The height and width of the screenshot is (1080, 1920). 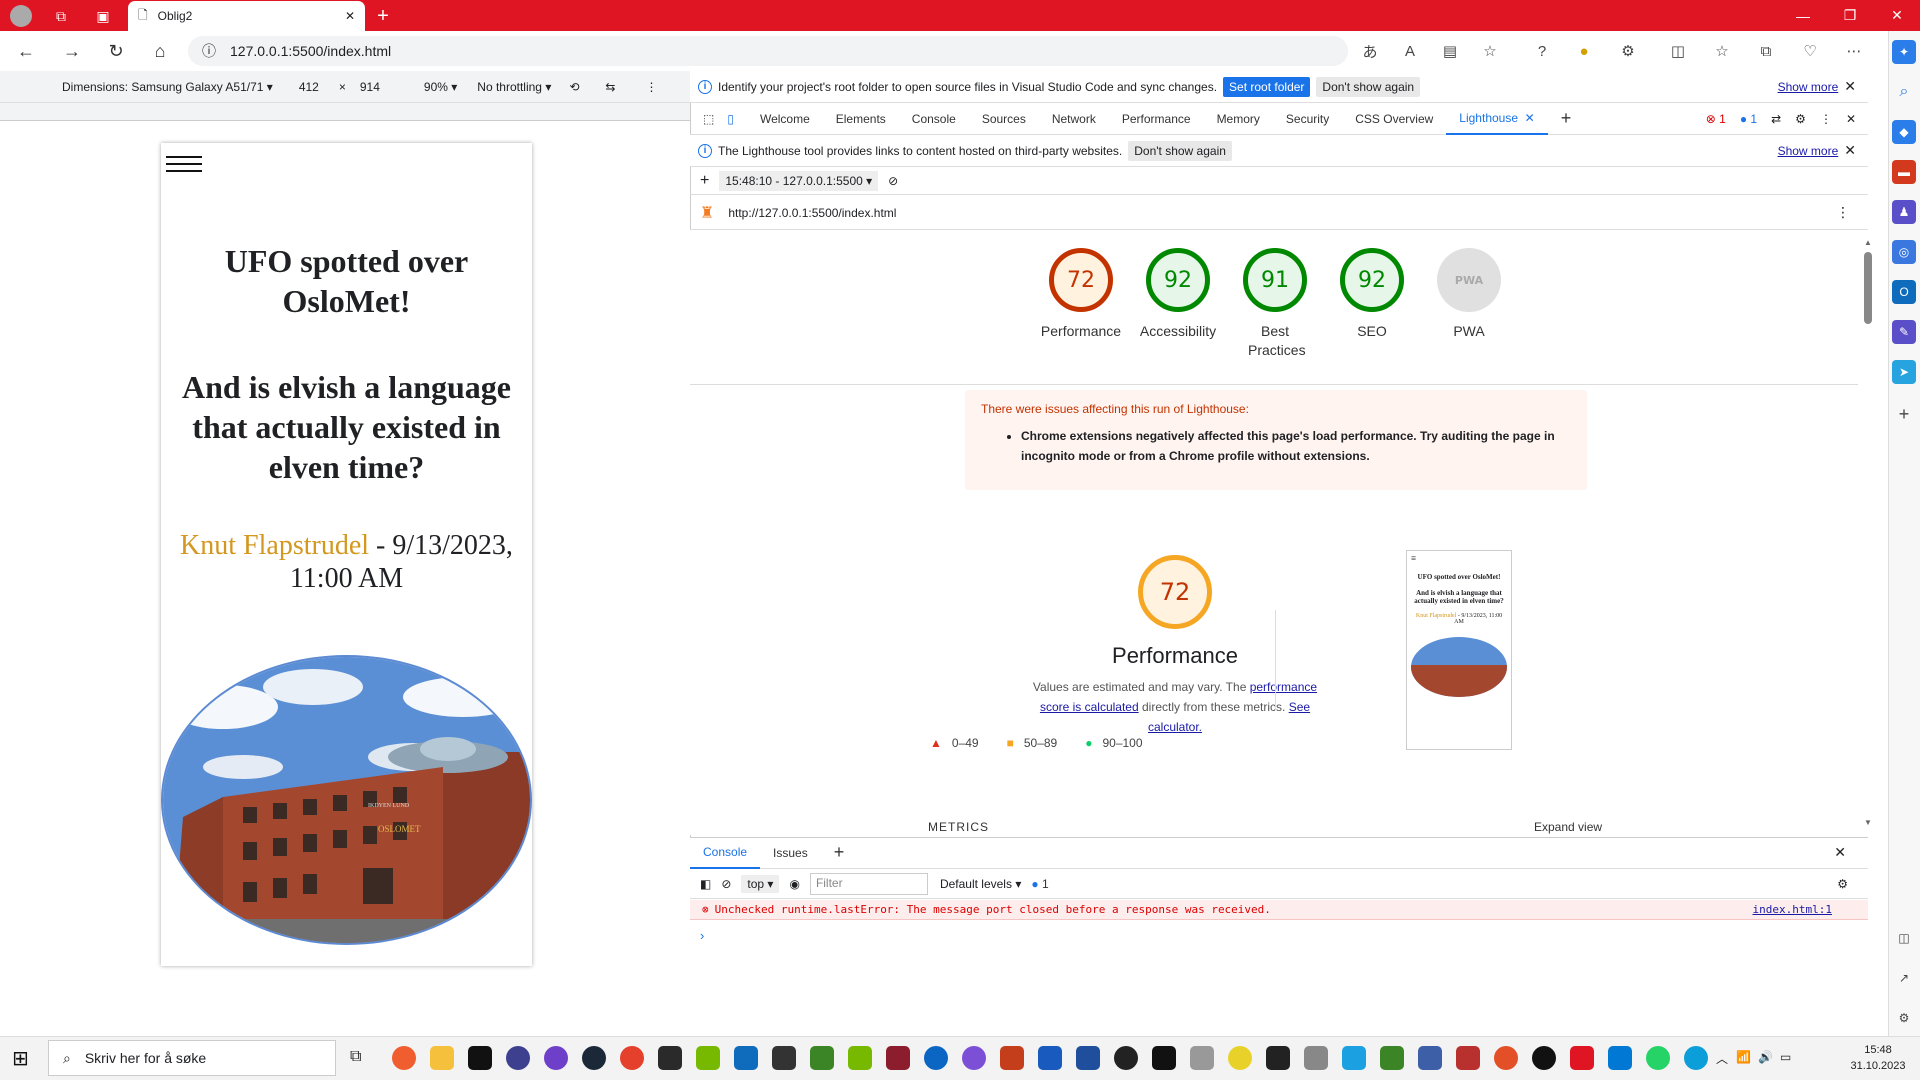 What do you see at coordinates (1904, 92) in the screenshot?
I see `search-sidebar-icon: ⌕` at bounding box center [1904, 92].